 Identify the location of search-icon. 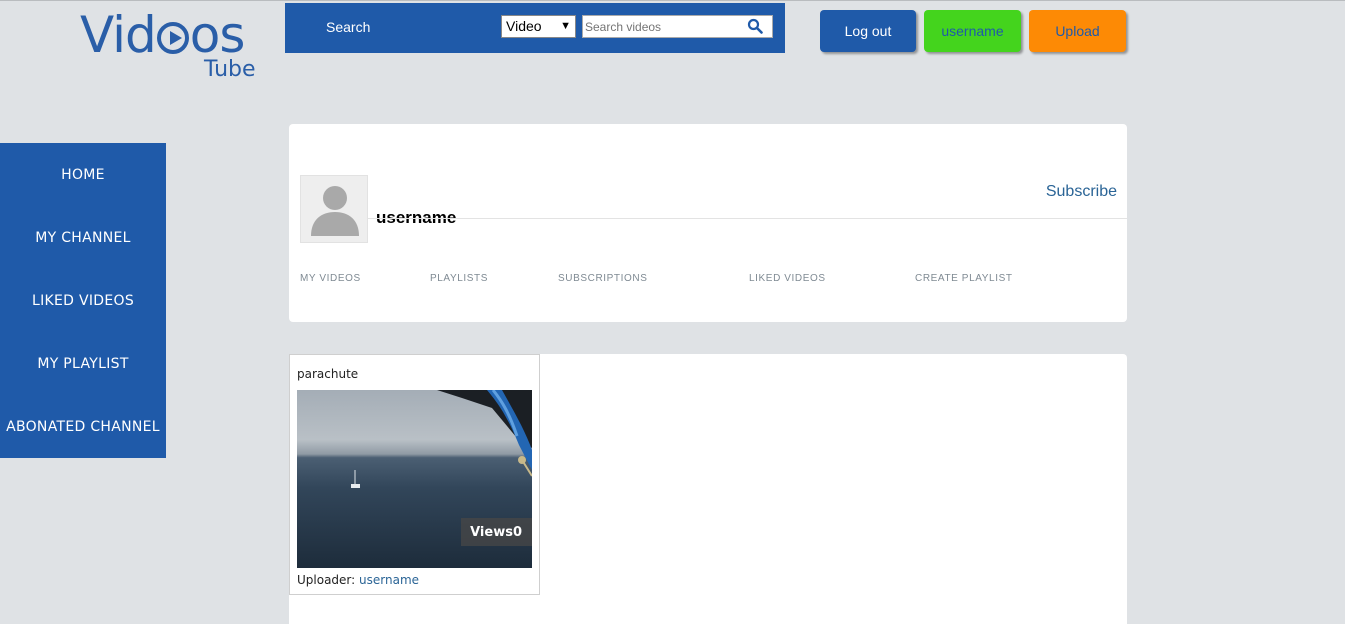
(755, 26).